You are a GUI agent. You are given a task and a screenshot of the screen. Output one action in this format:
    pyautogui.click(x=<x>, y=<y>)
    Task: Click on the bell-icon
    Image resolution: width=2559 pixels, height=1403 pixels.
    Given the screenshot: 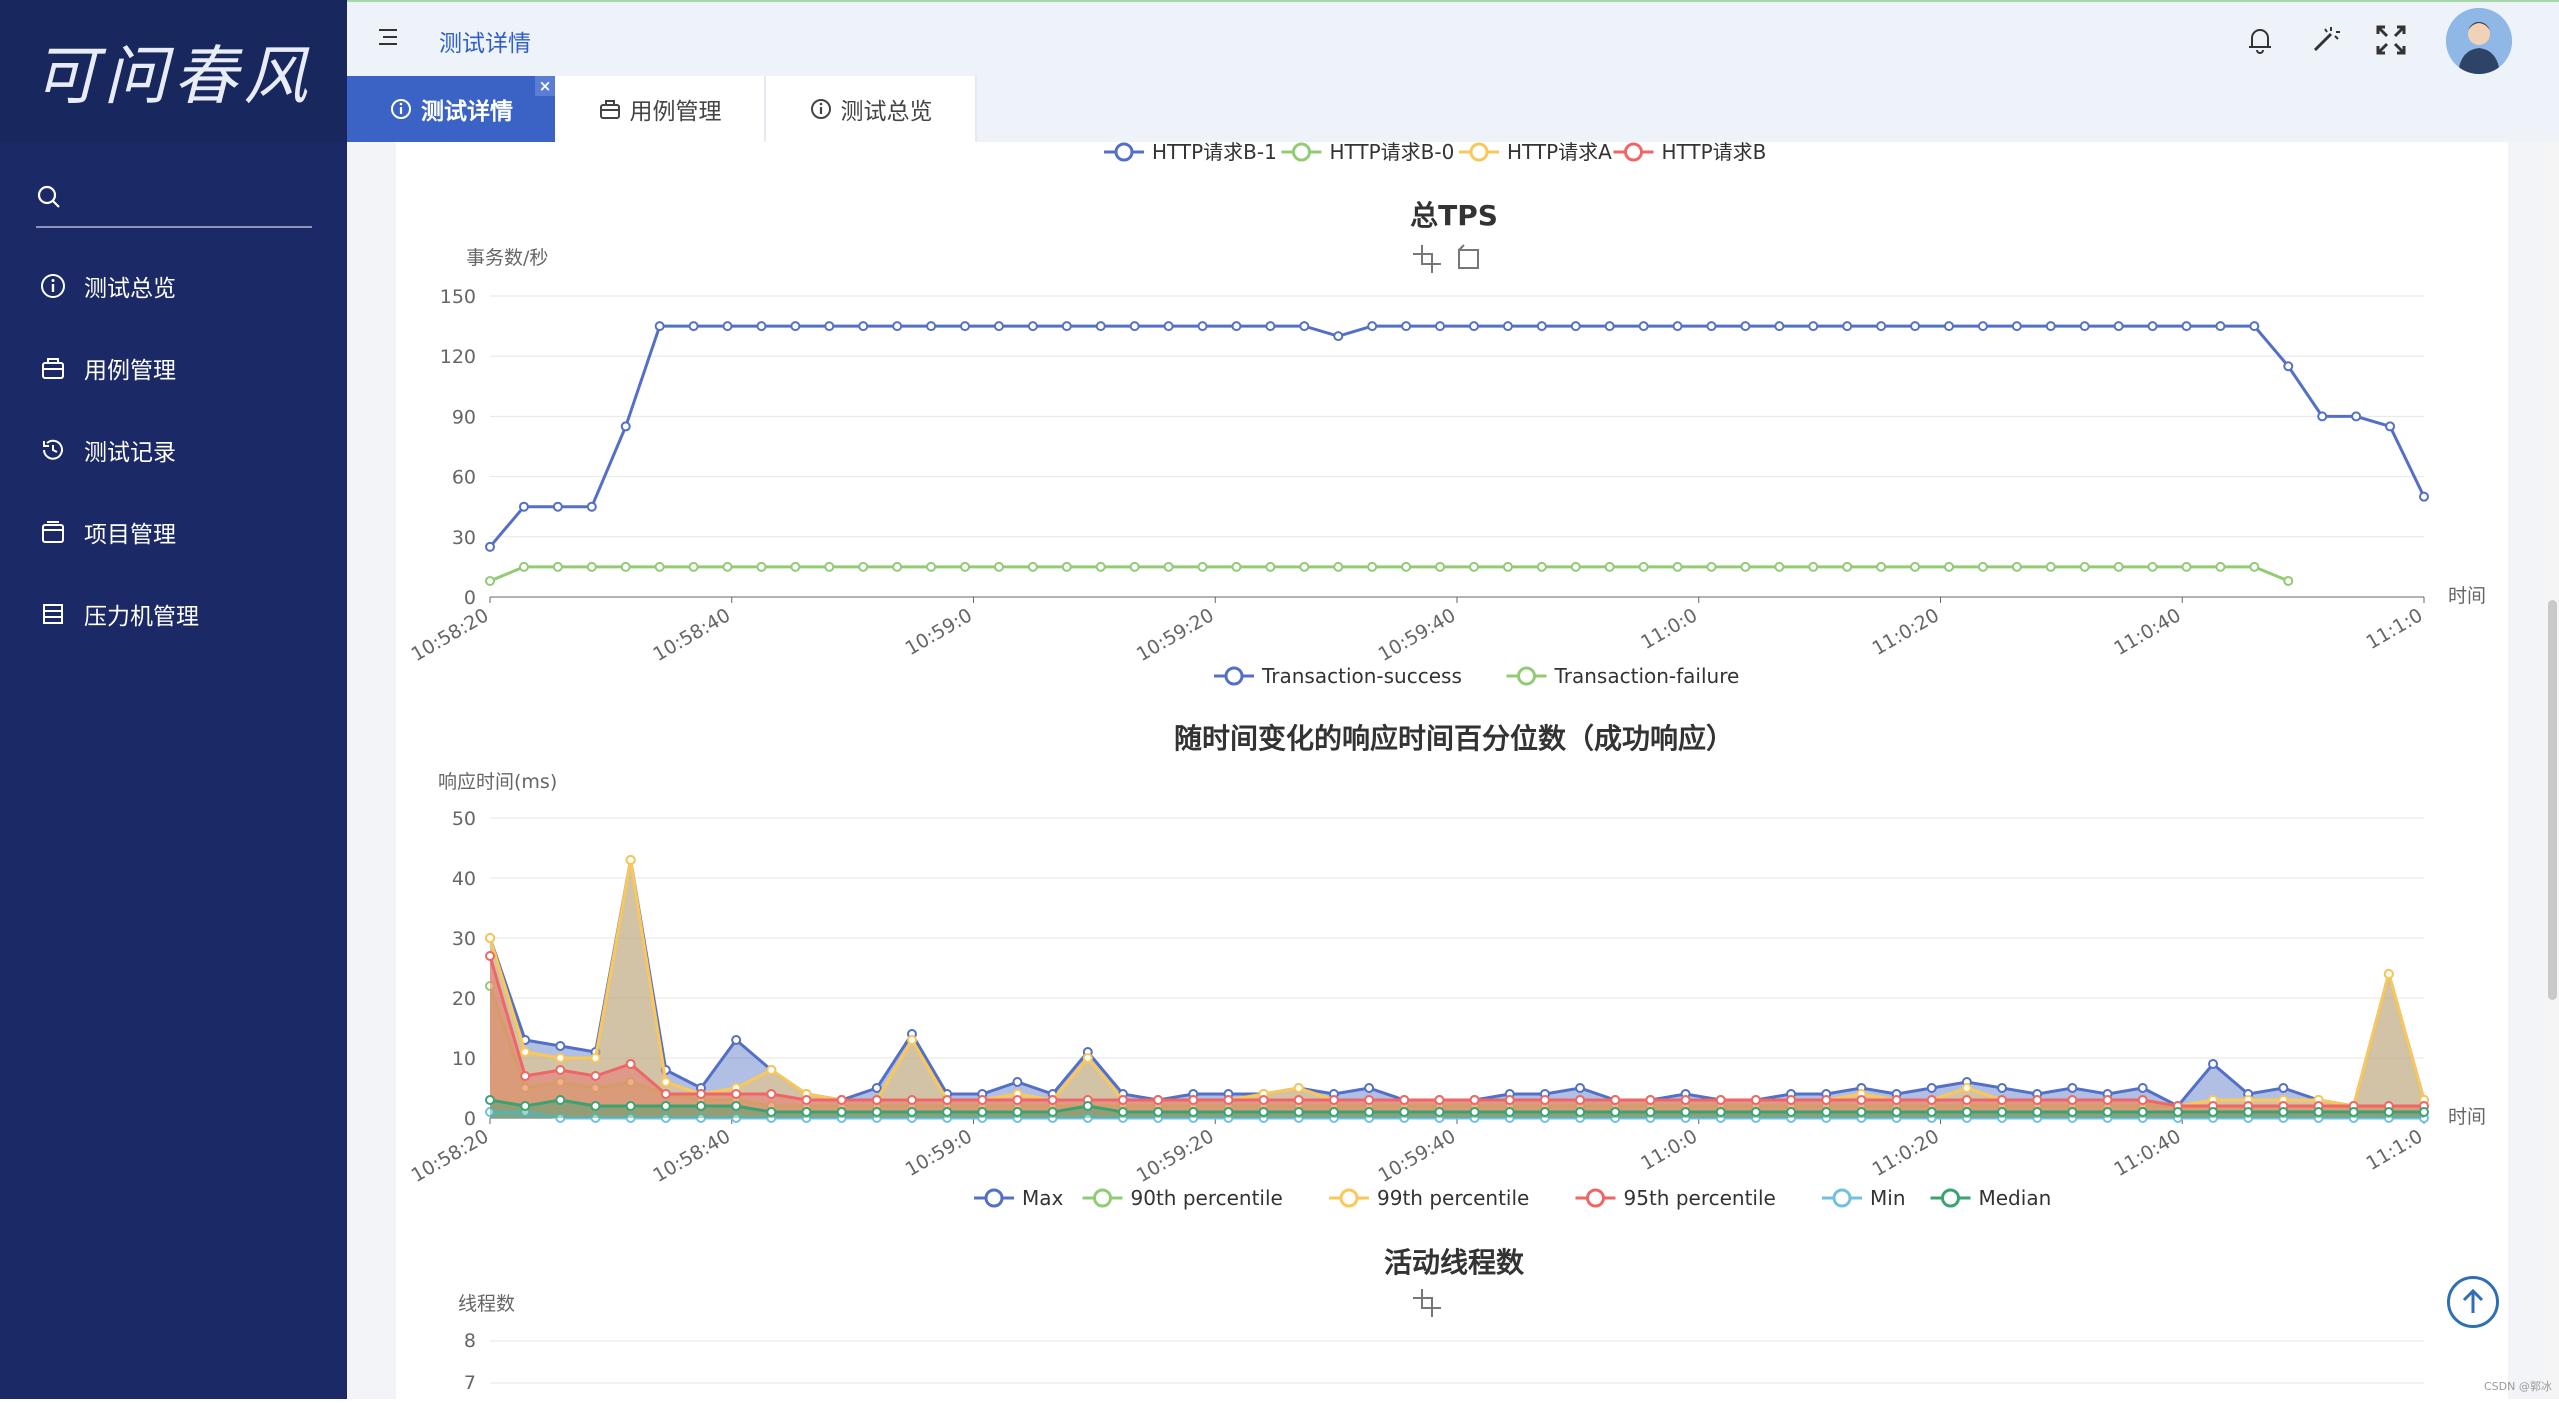 What is the action you would take?
    pyautogui.click(x=2260, y=40)
    